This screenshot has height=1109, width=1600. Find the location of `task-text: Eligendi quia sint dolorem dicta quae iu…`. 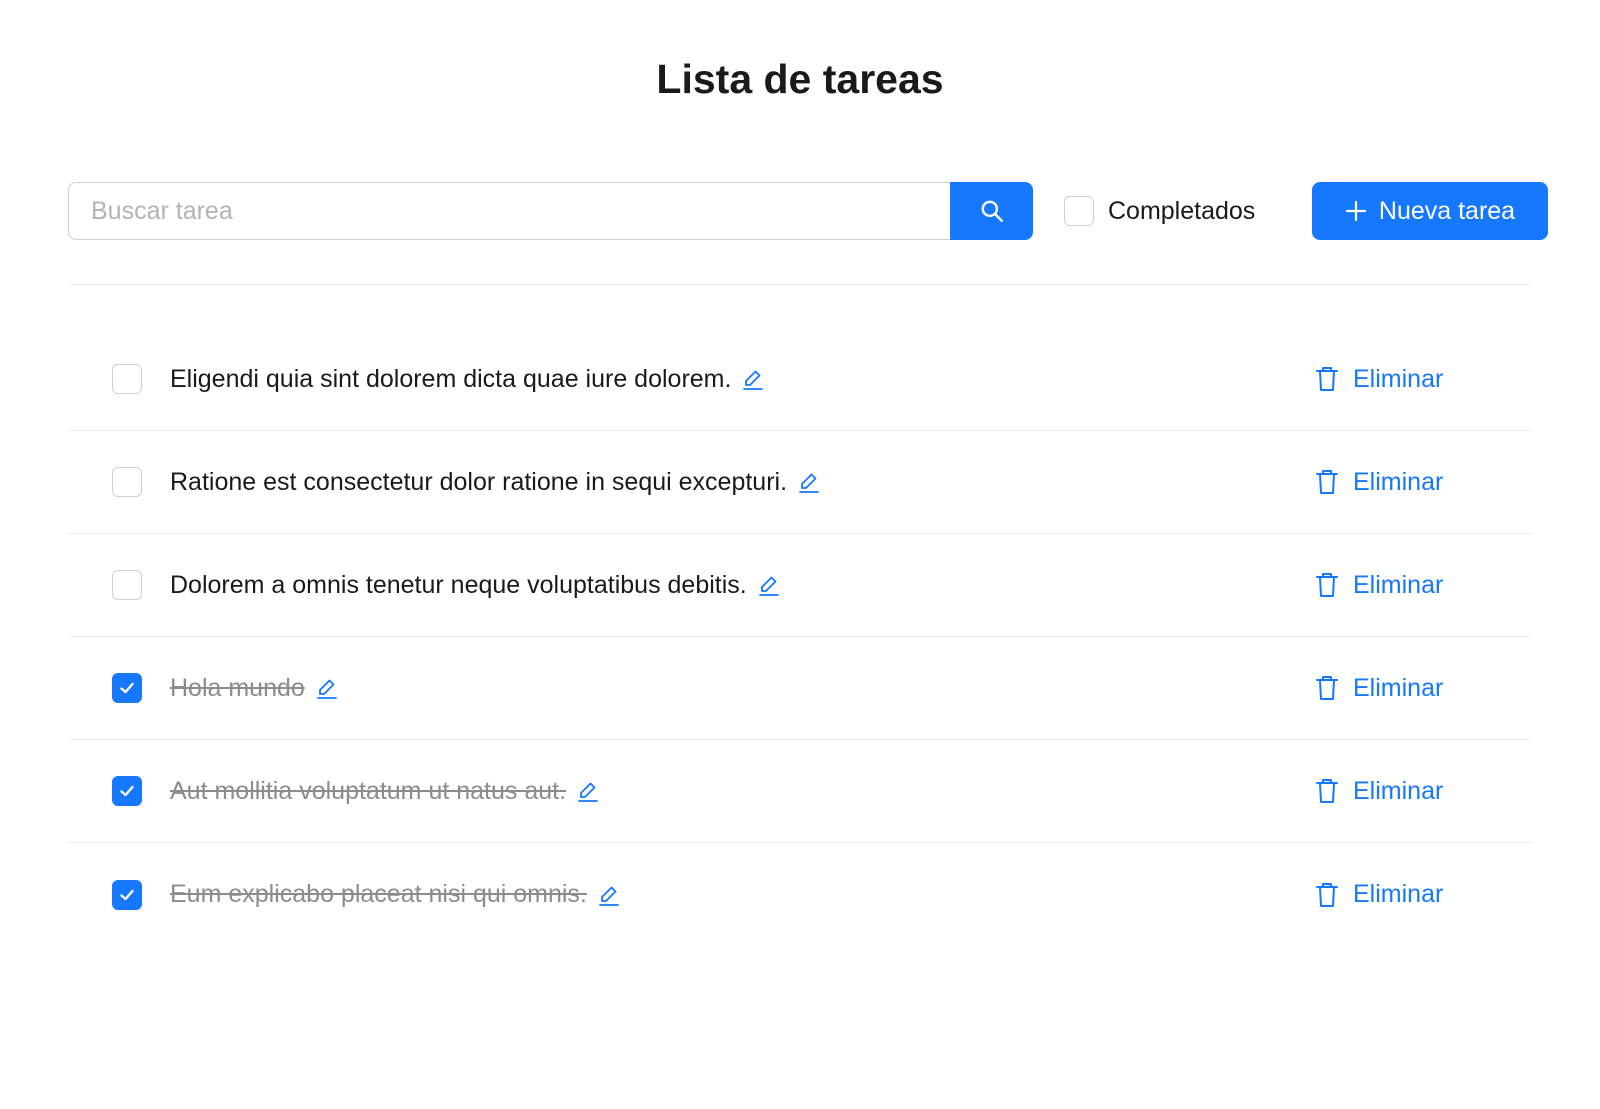

task-text: Eligendi quia sint dolorem dicta quae iu… is located at coordinates (451, 378).